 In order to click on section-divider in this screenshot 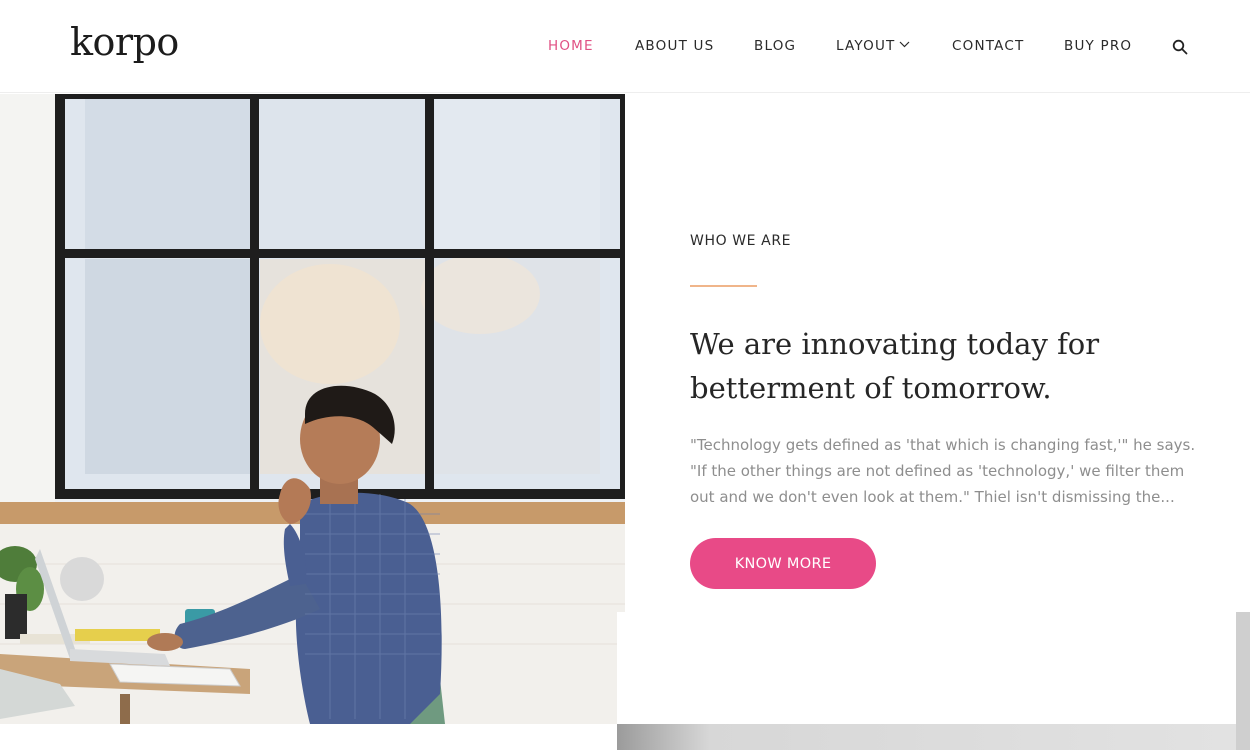, I will do `click(723, 286)`.